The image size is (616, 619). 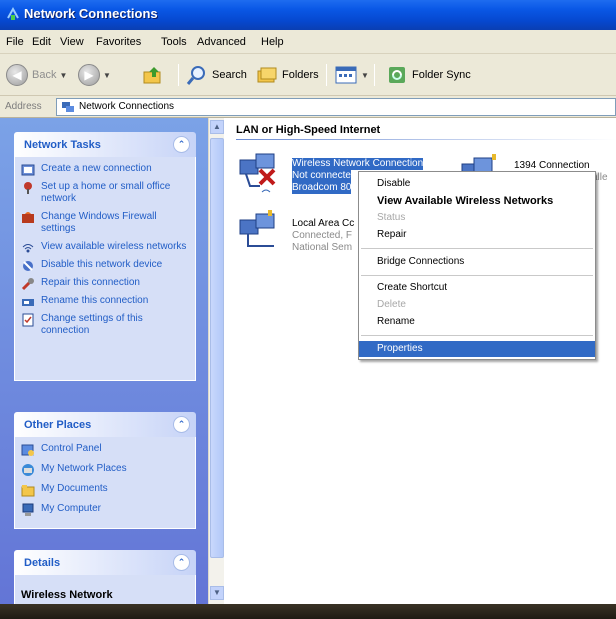 What do you see at coordinates (107, 75) in the screenshot?
I see `chevron-down-icon: ▼` at bounding box center [107, 75].